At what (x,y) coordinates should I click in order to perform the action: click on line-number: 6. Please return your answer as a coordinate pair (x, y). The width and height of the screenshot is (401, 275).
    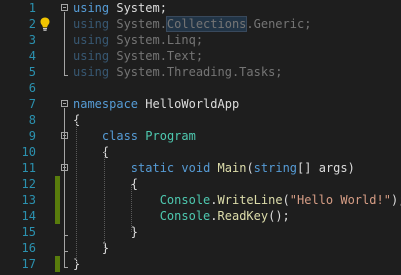
    Looking at the image, I should click on (32, 88).